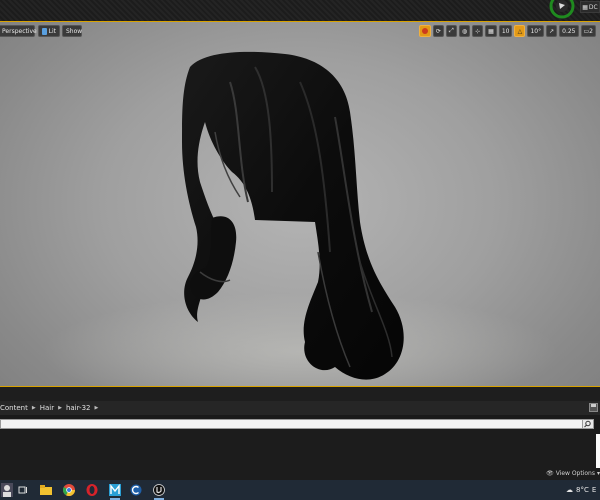 This screenshot has width=600, height=500. Describe the element at coordinates (78, 408) in the screenshot. I see `breadcrumb-hair-32: hair-32` at that location.